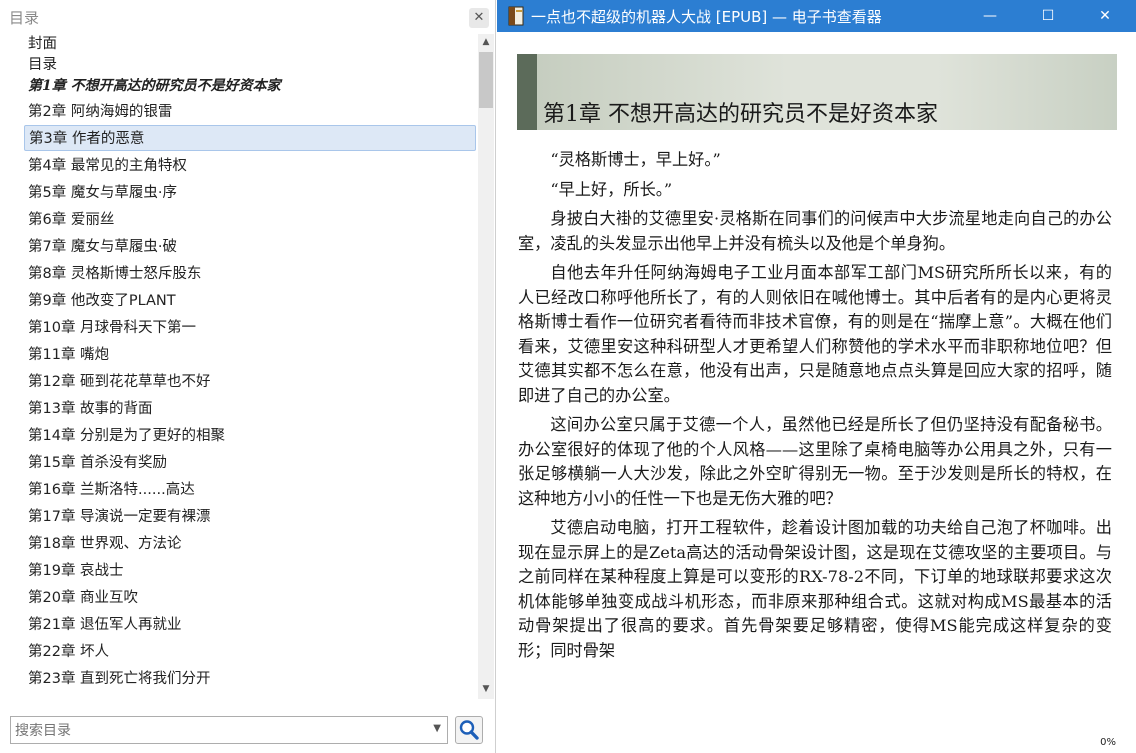 Image resolution: width=1136 pixels, height=753 pixels. What do you see at coordinates (1108, 742) in the screenshot?
I see `reading-progress: 0%` at bounding box center [1108, 742].